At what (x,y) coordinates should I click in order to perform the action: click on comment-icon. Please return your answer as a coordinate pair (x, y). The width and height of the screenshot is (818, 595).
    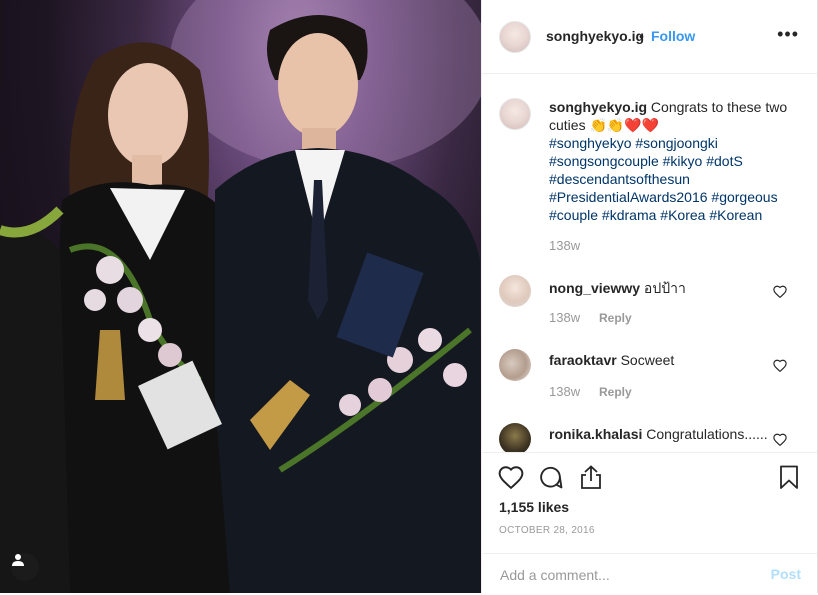
    Looking at the image, I should click on (550, 477).